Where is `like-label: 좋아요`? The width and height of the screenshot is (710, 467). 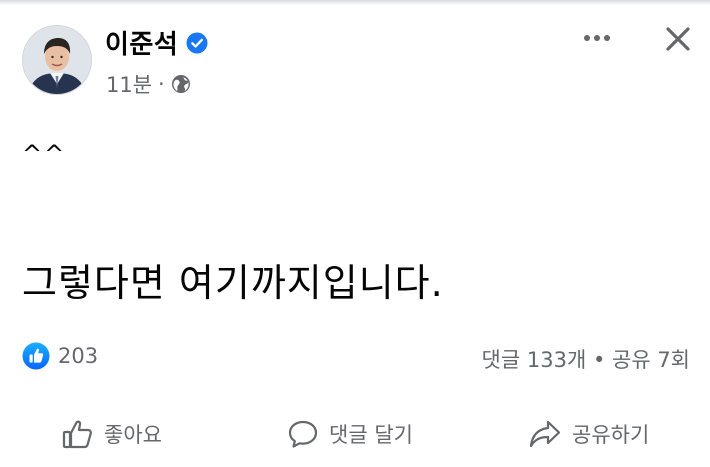
like-label: 좋아요 is located at coordinates (133, 435).